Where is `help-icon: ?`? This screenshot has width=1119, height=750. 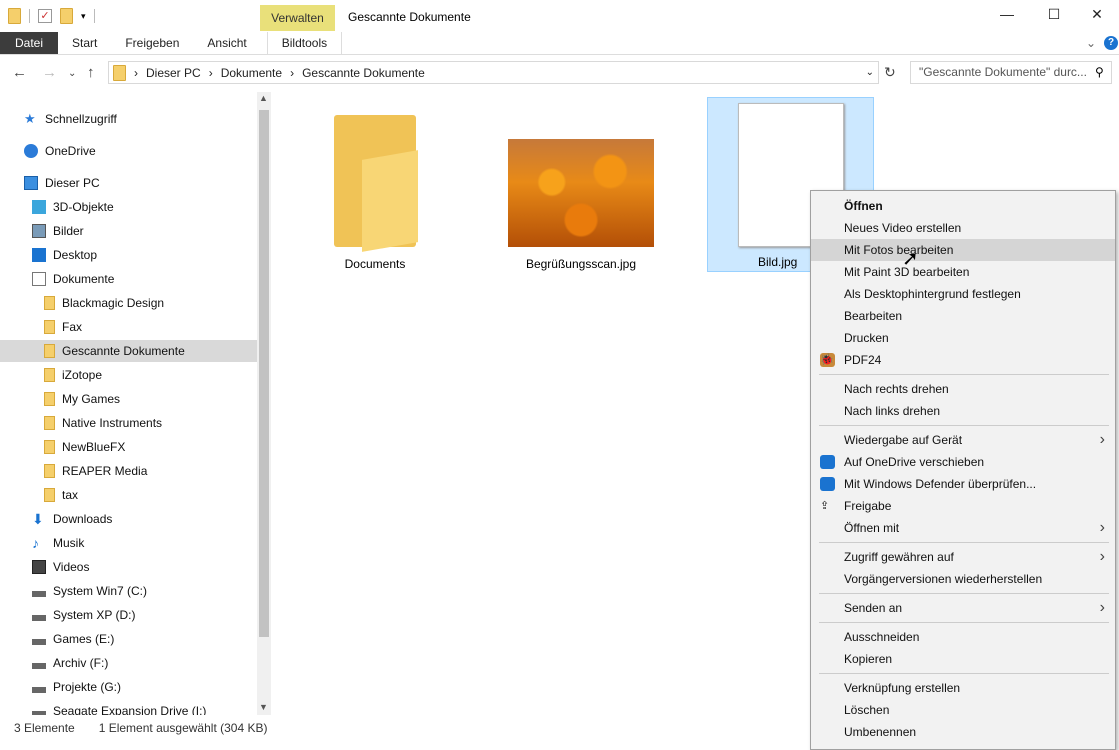
help-icon: ? is located at coordinates (1111, 43).